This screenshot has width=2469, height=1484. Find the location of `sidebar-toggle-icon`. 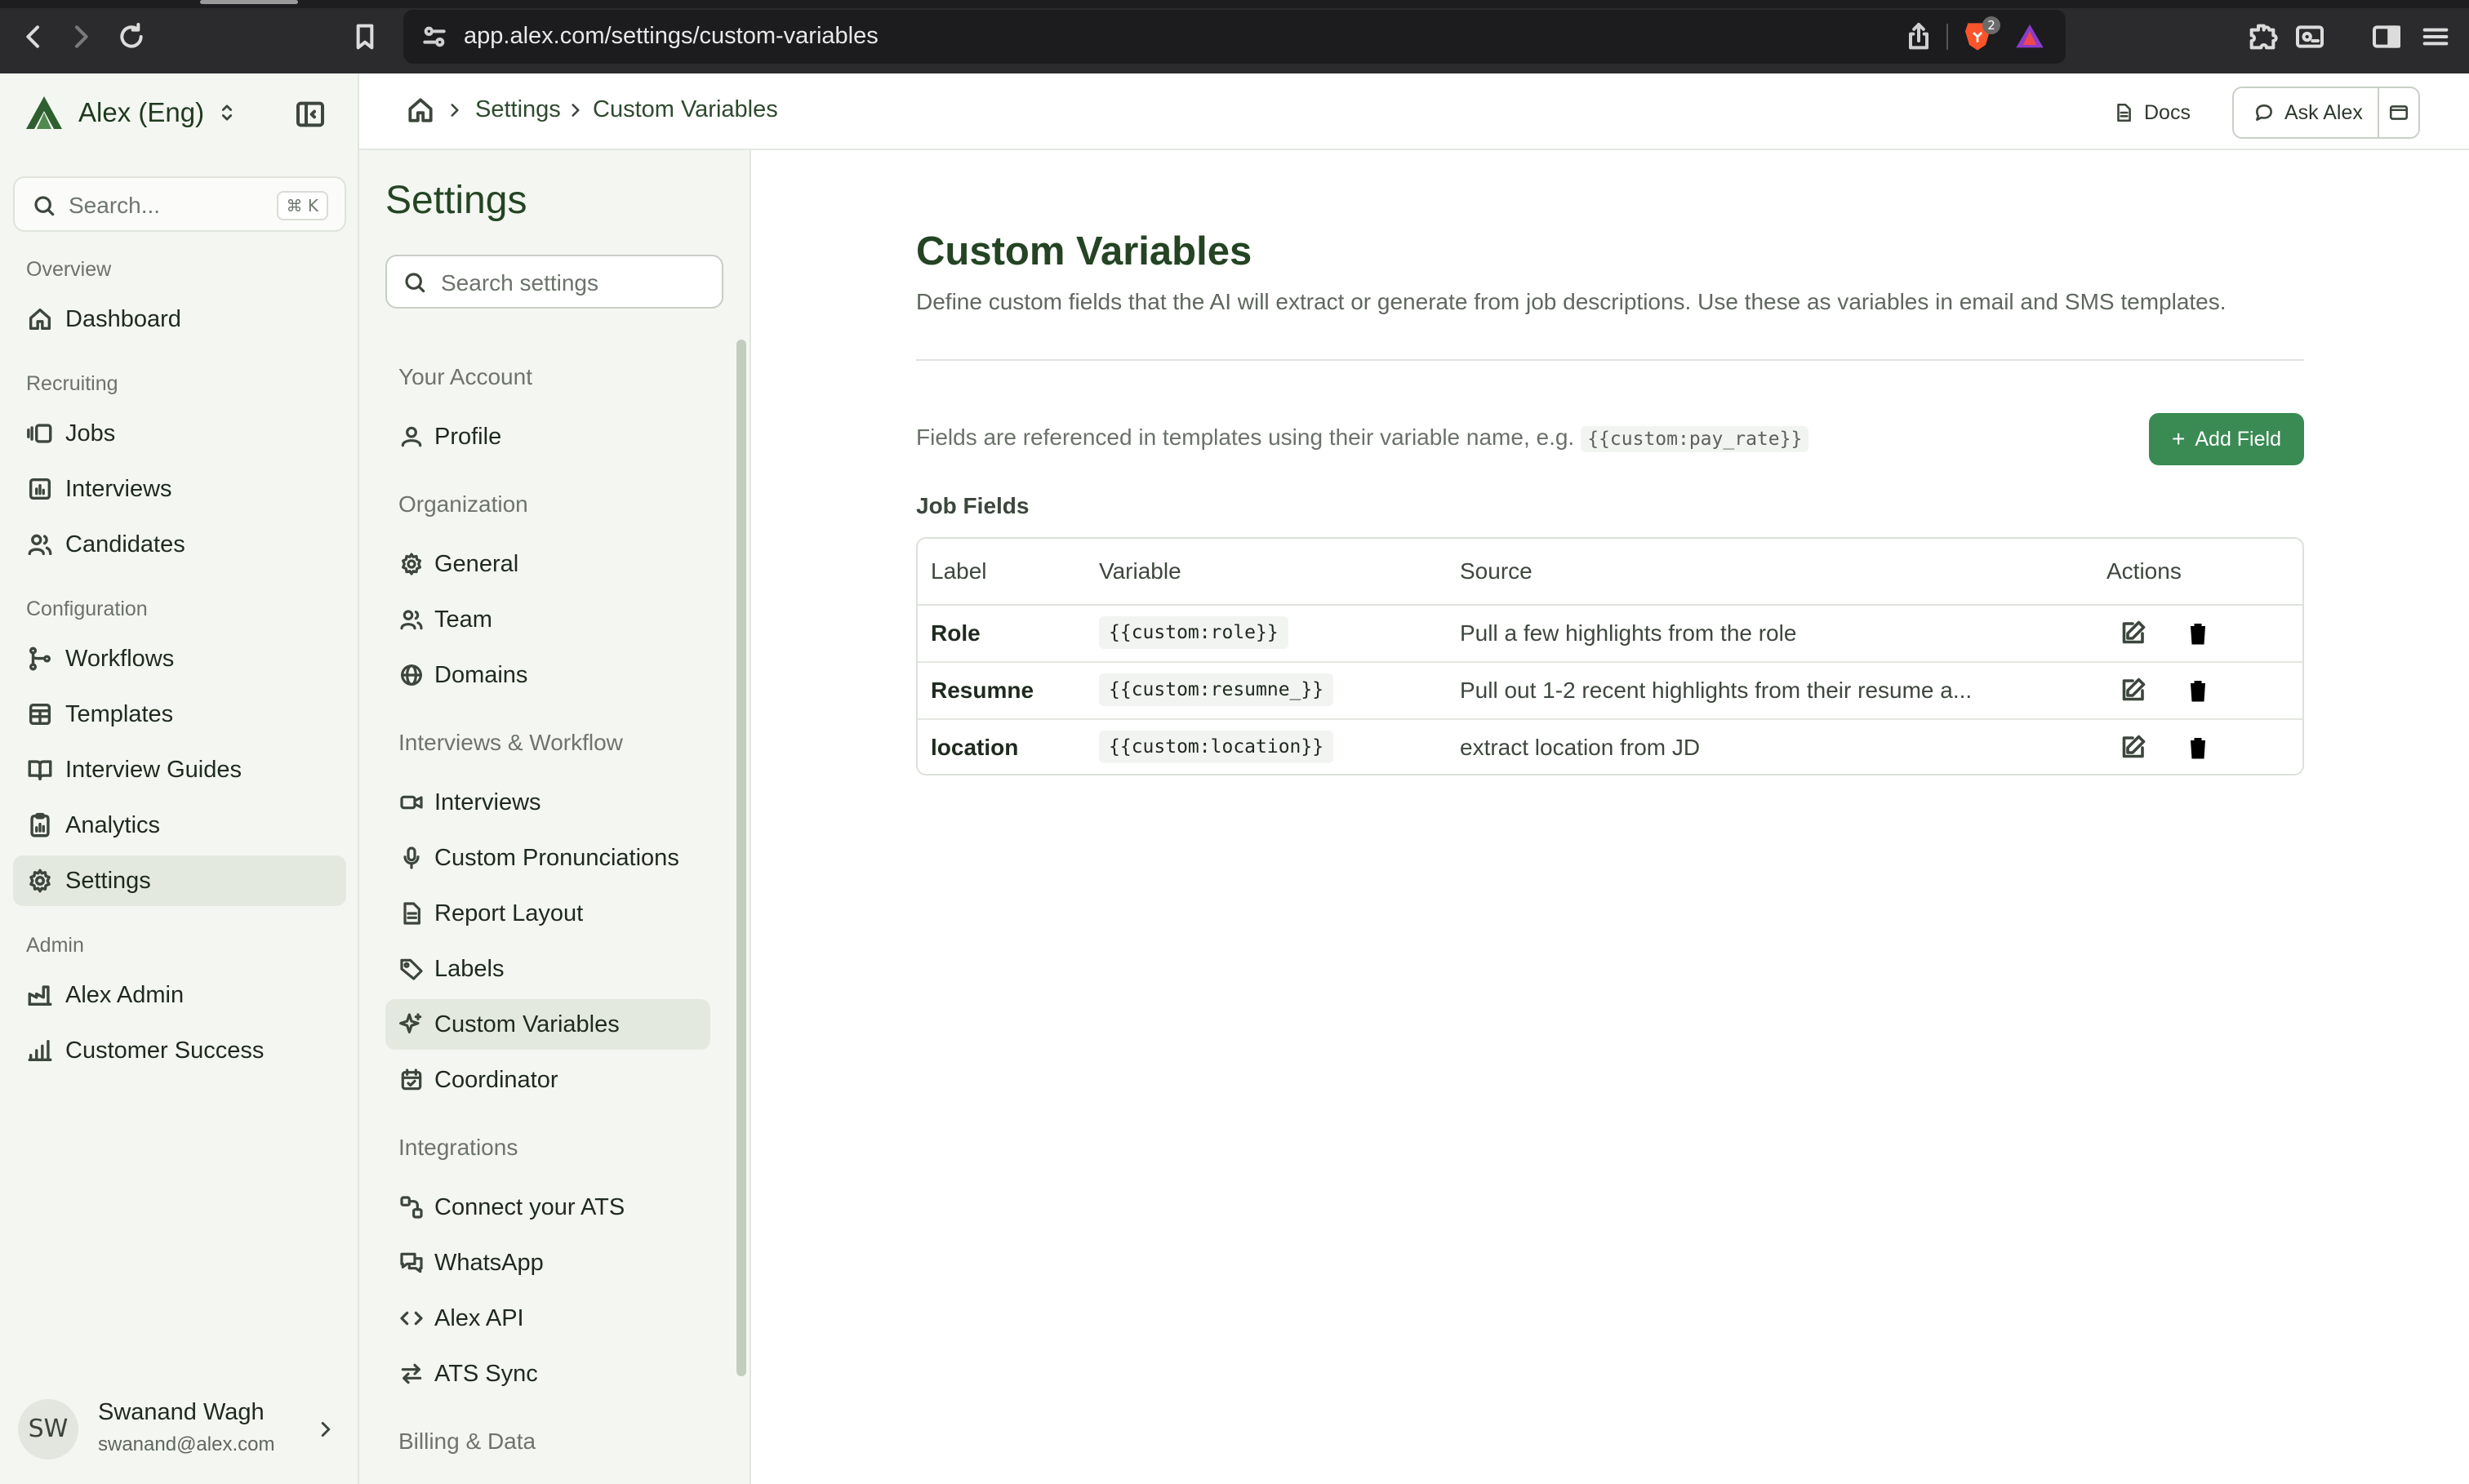

sidebar-toggle-icon is located at coordinates (2386, 37).